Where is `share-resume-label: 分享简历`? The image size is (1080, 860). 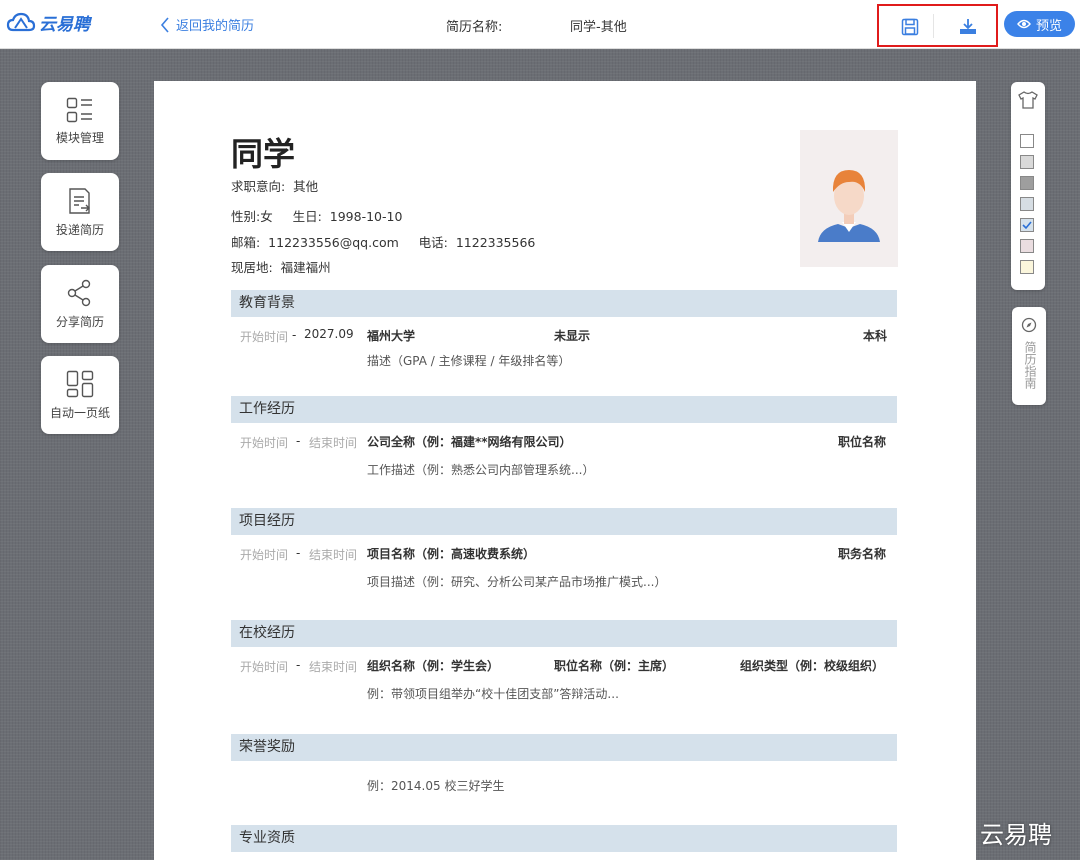
share-resume-label: 分享简历 is located at coordinates (79, 321).